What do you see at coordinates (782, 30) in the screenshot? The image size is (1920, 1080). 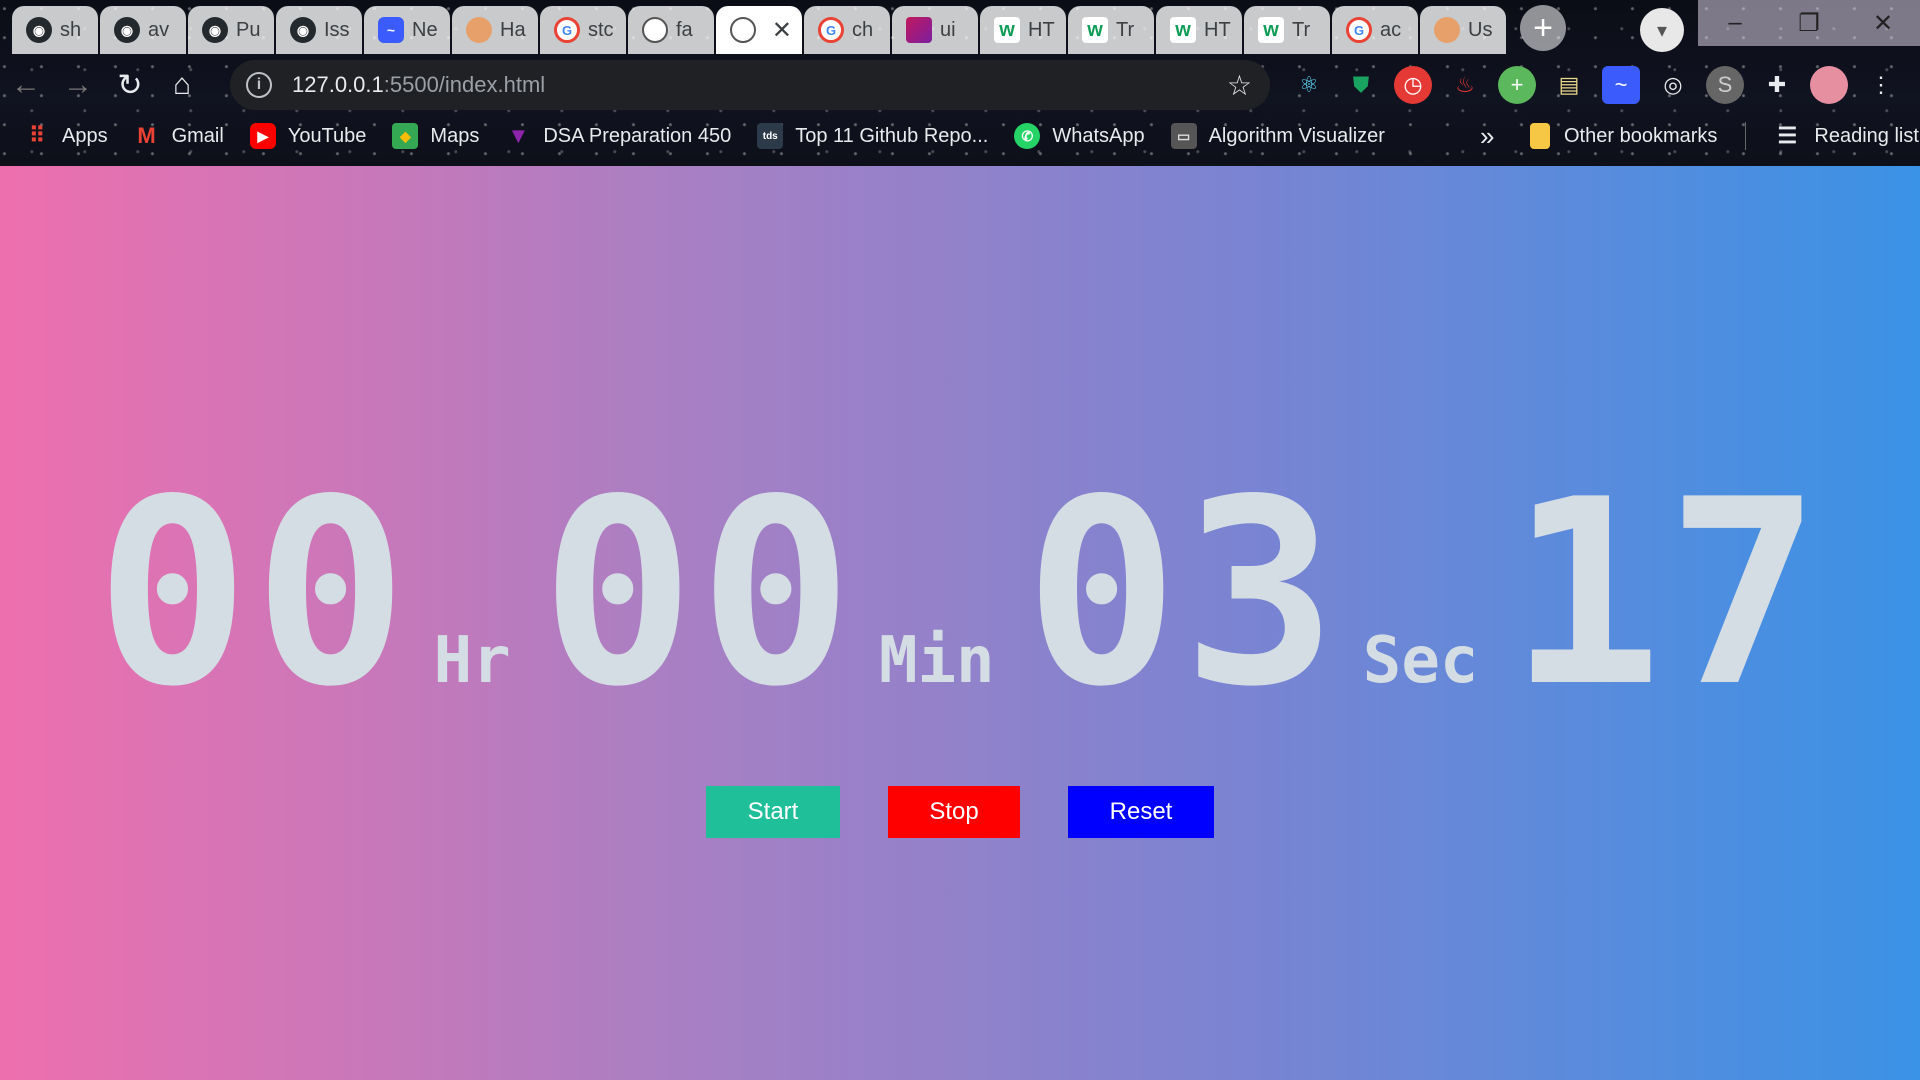 I see `close-tab-icon: ✕` at bounding box center [782, 30].